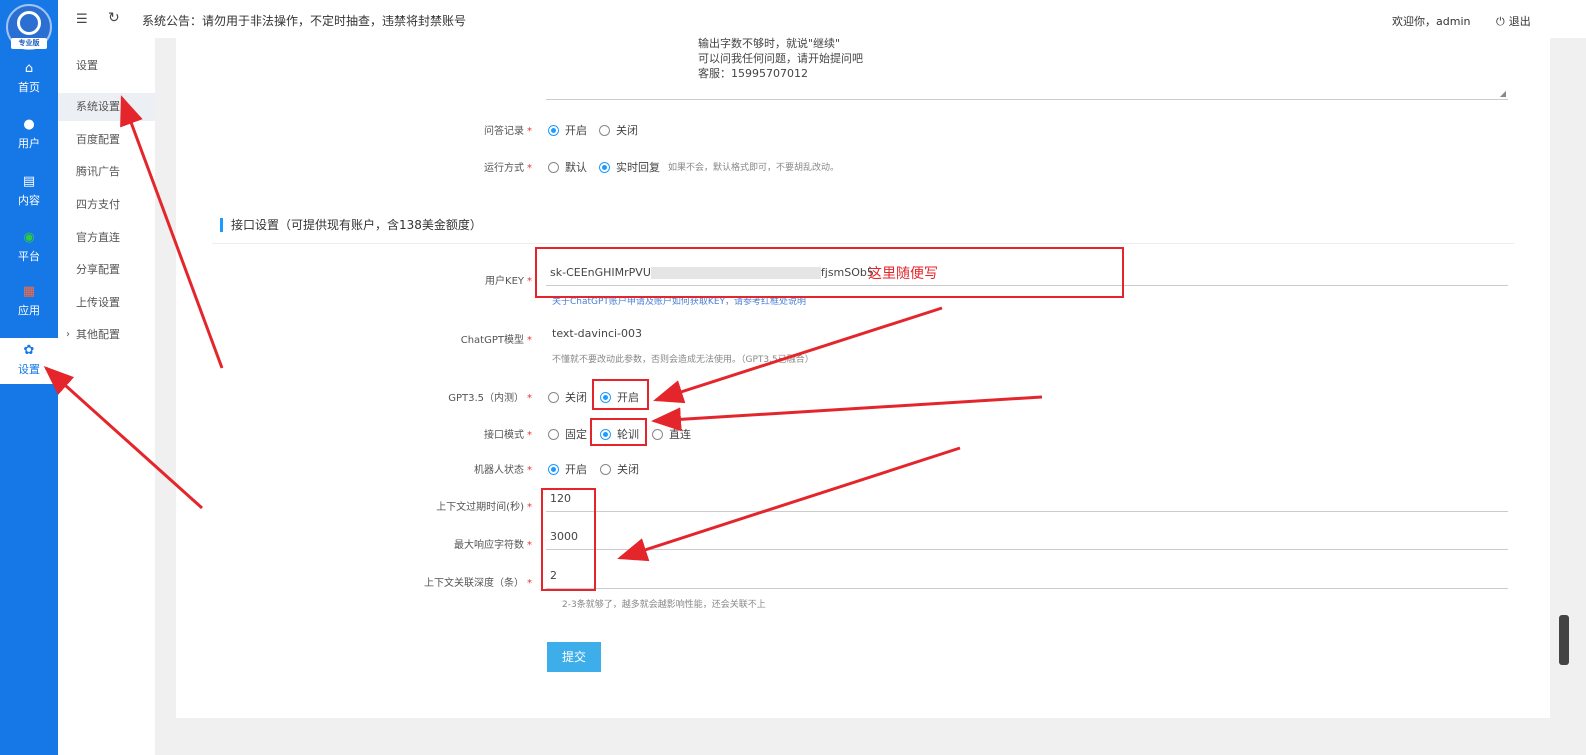  I want to click on textarea-line: 输出字数不够时，就说"继续", so click(769, 43).